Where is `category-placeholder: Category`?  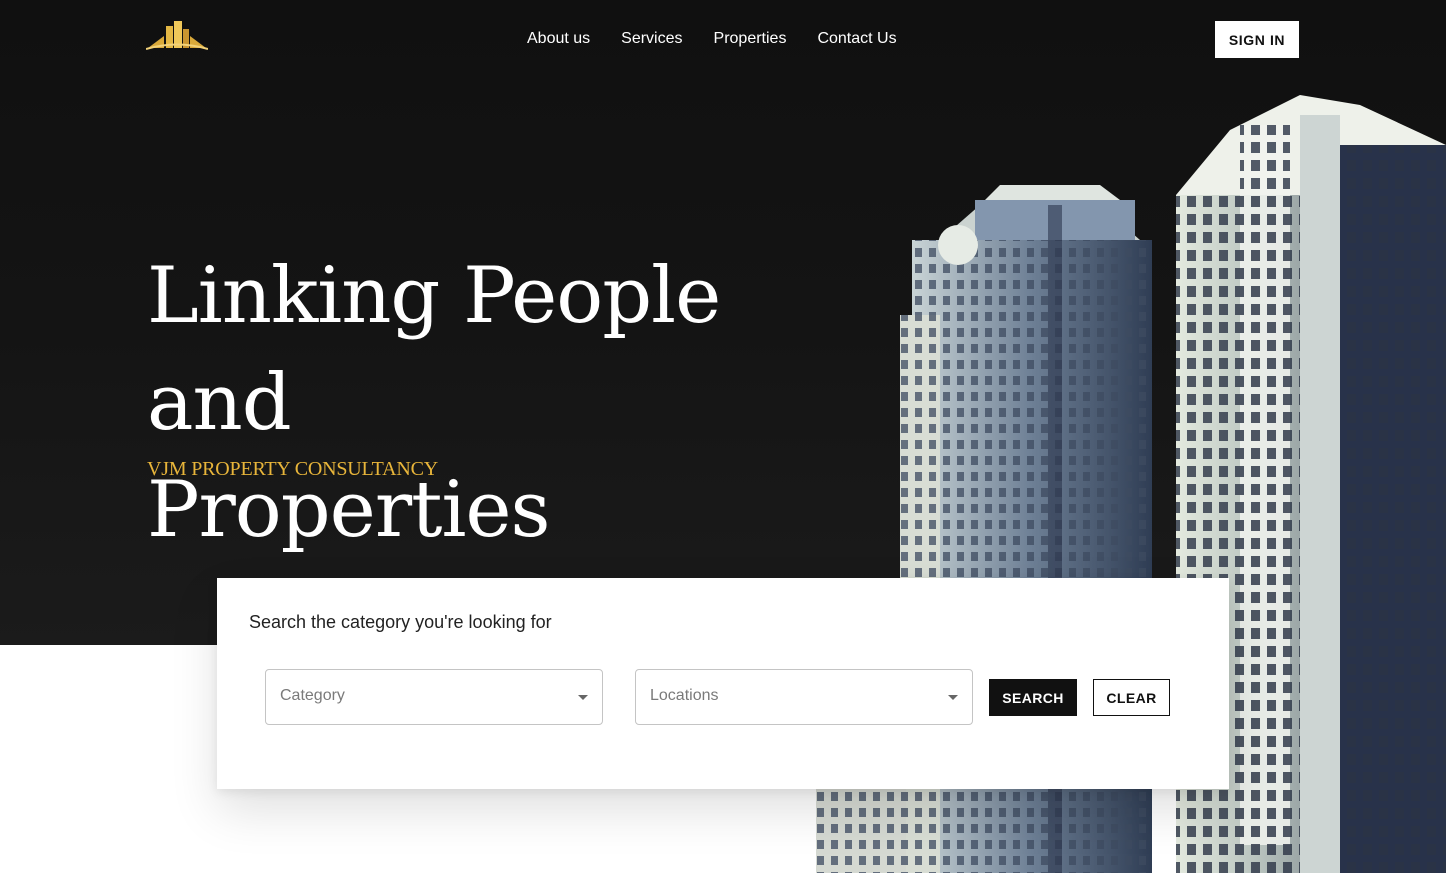
category-placeholder: Category is located at coordinates (312, 695).